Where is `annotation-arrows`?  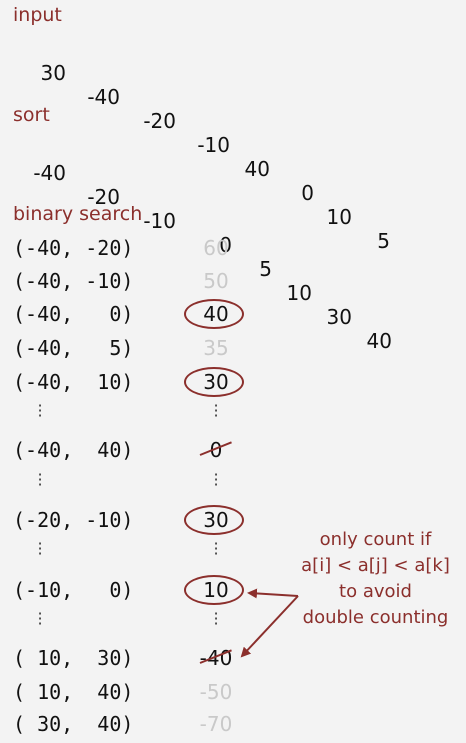
annotation-arrows is located at coordinates (269, 623).